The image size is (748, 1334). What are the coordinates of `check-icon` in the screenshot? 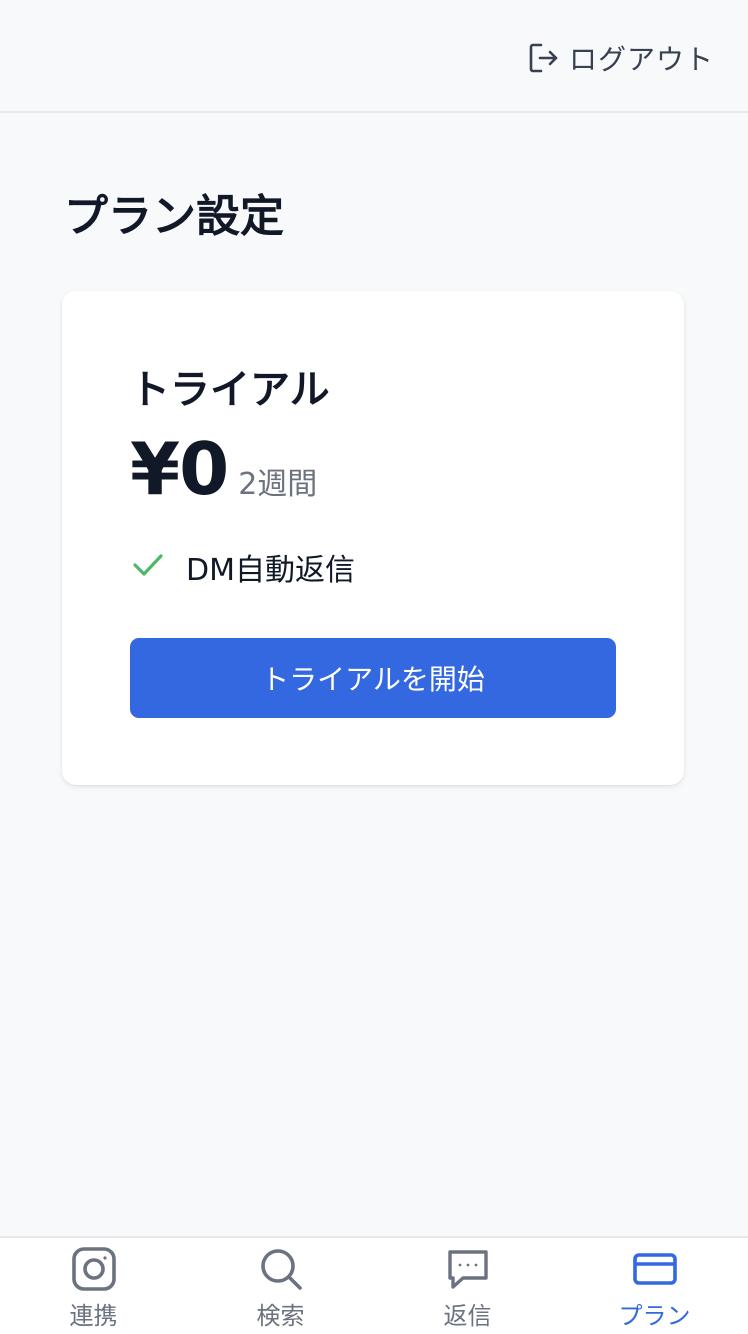 It's located at (148, 567).